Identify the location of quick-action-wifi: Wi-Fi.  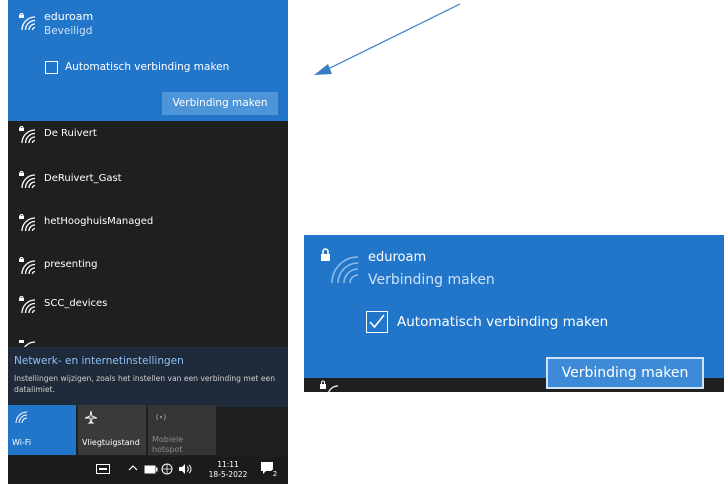
(42, 430).